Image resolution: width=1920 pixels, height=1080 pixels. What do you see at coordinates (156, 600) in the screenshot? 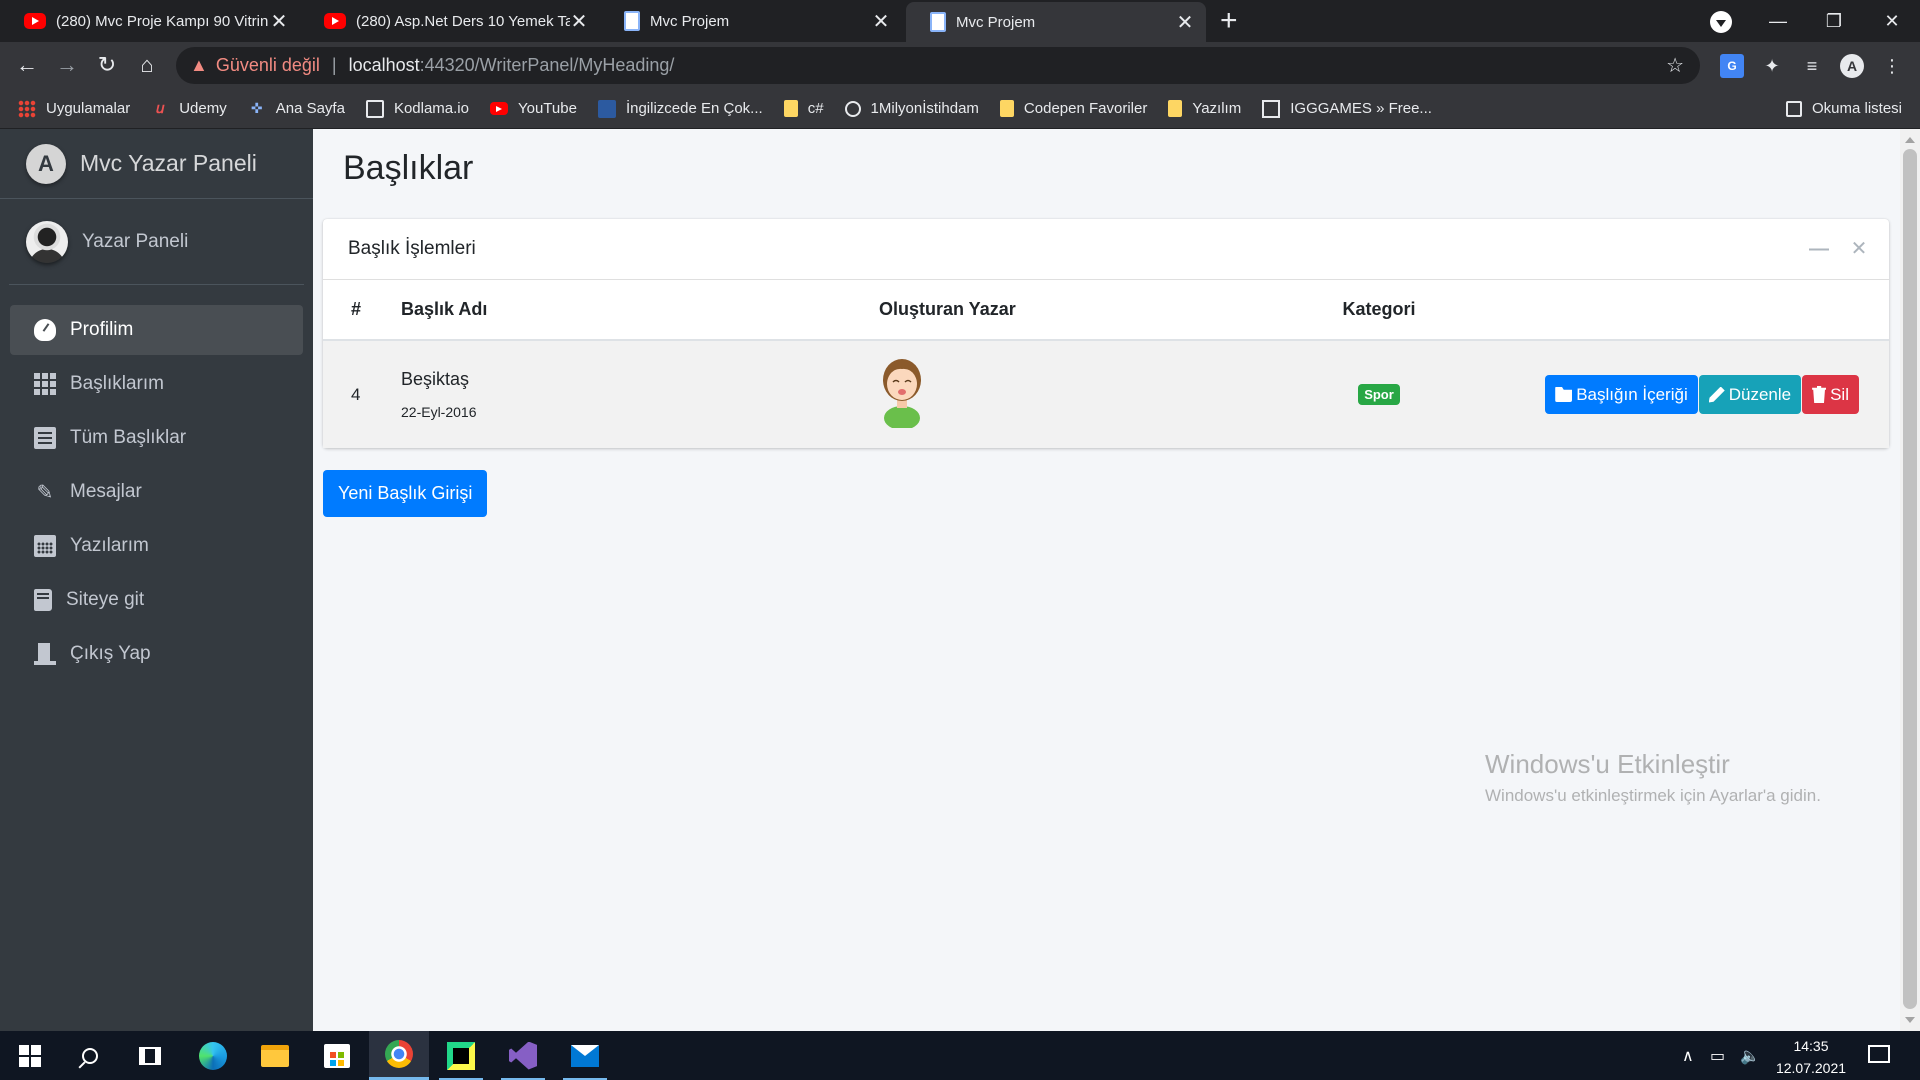
I see `sidebar-item-siteye-git: Siteye git` at bounding box center [156, 600].